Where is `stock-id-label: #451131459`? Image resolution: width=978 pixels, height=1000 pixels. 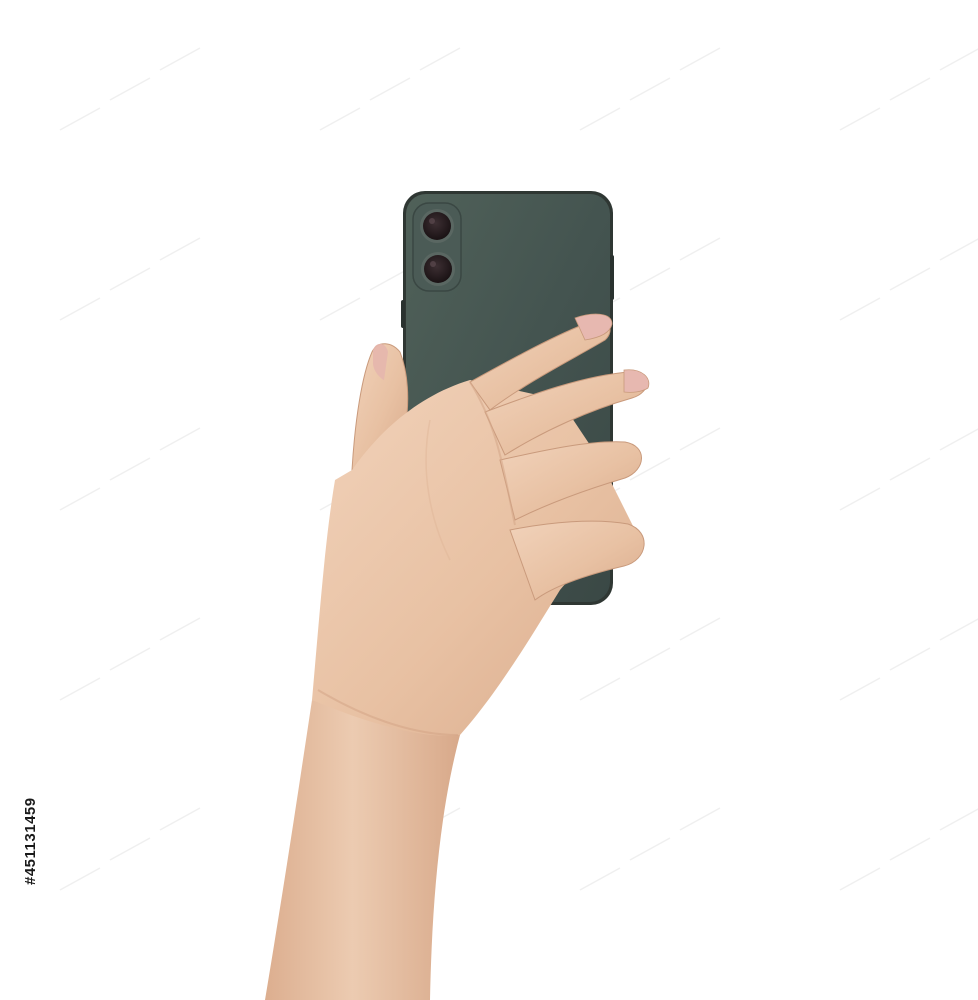 stock-id-label: #451131459 is located at coordinates (30, 841).